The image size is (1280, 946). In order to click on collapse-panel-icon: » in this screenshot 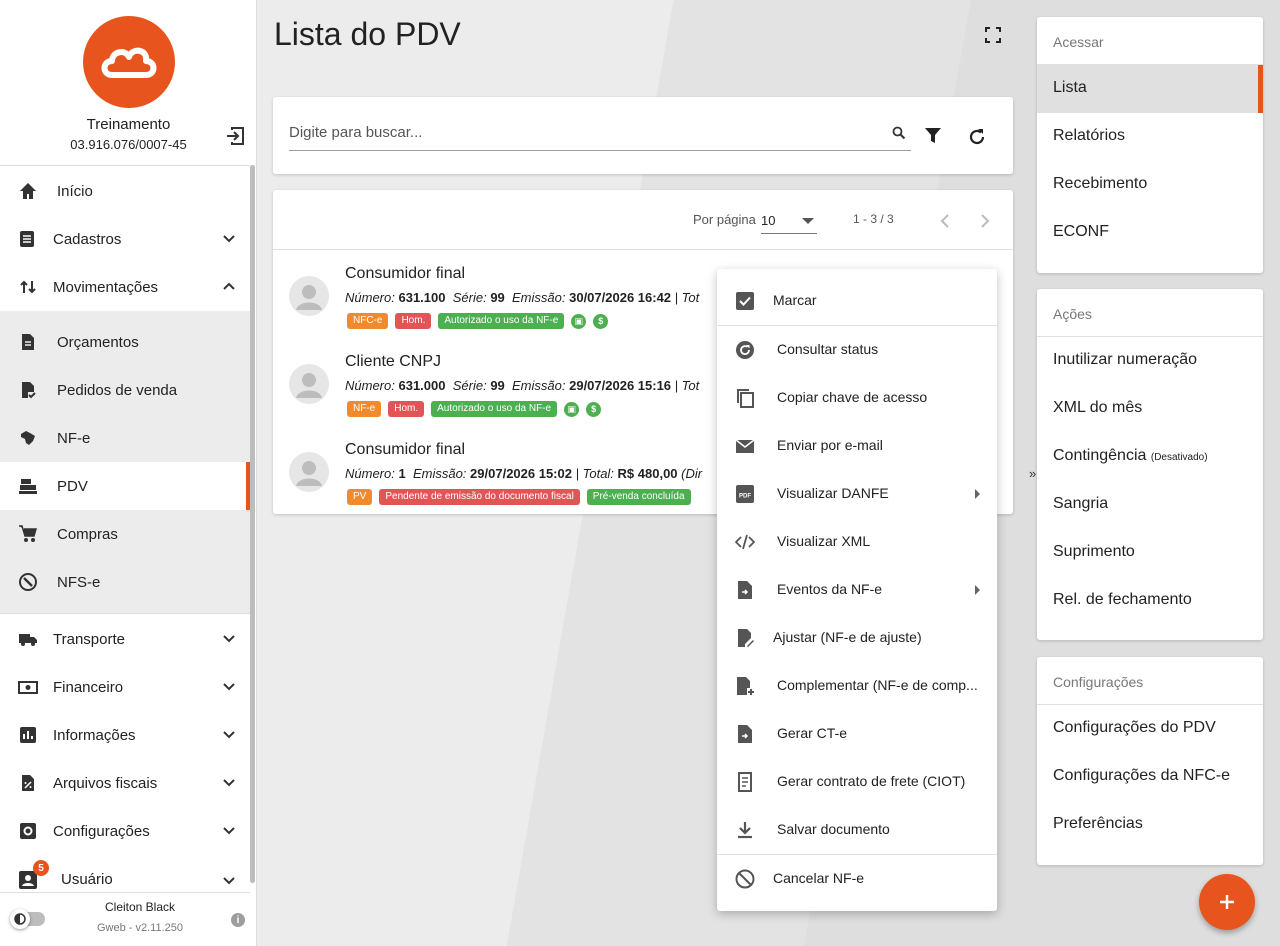, I will do `click(1032, 473)`.